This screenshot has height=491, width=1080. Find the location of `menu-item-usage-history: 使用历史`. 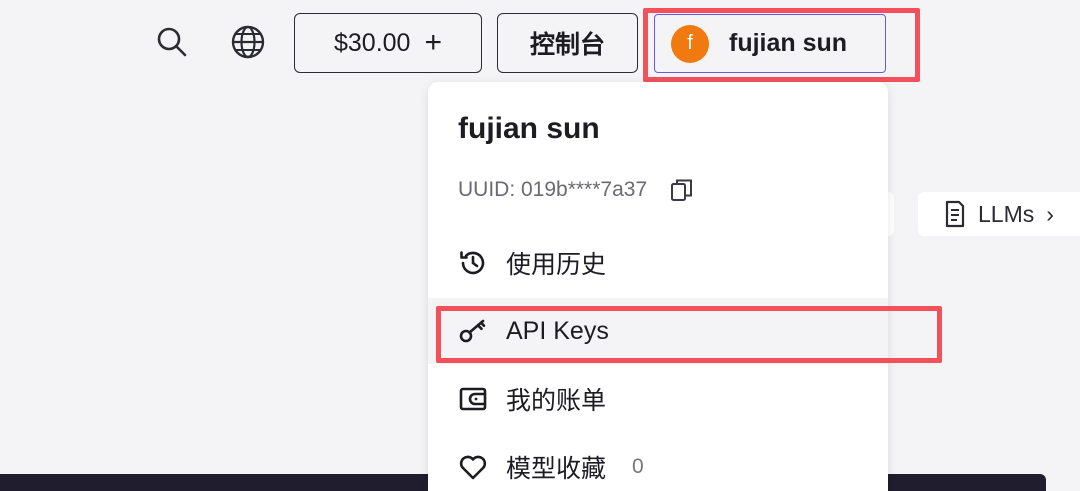

menu-item-usage-history: 使用历史 is located at coordinates (658, 263).